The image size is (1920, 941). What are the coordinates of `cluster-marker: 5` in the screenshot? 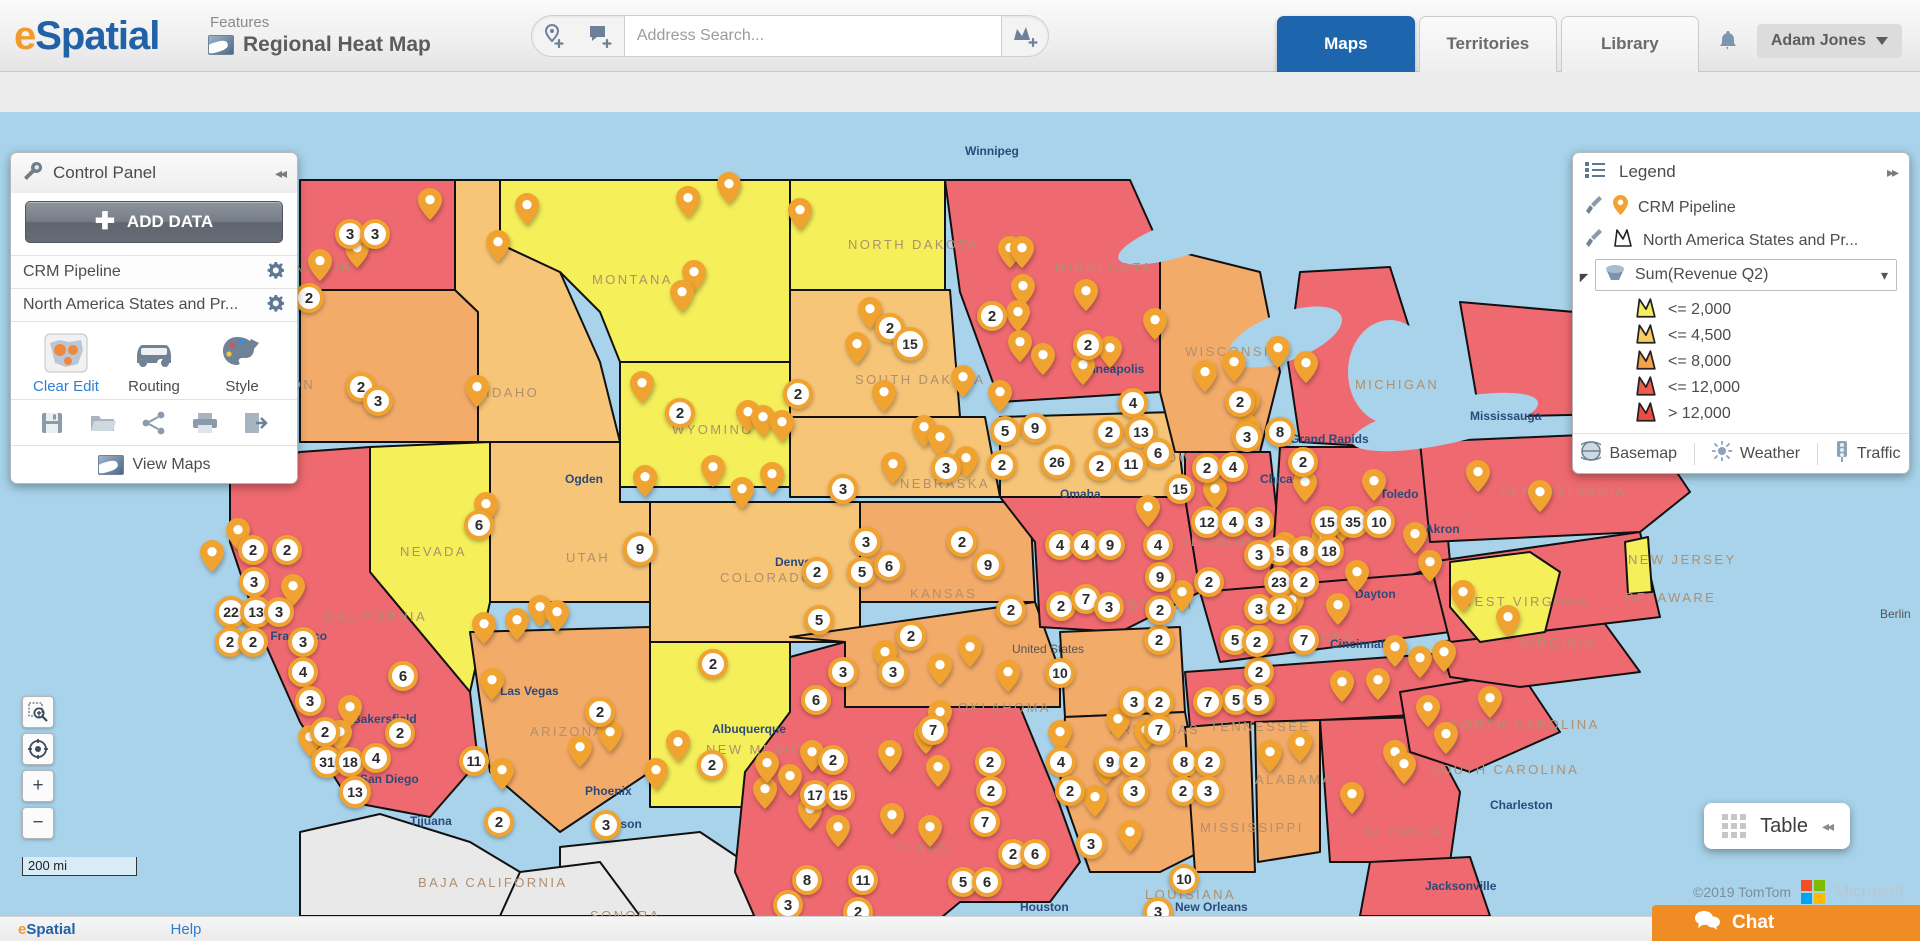 It's located at (1005, 431).